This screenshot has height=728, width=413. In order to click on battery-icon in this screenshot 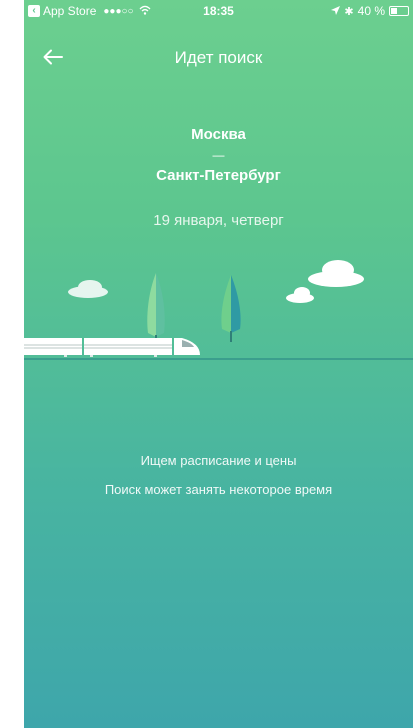, I will do `click(399, 11)`.